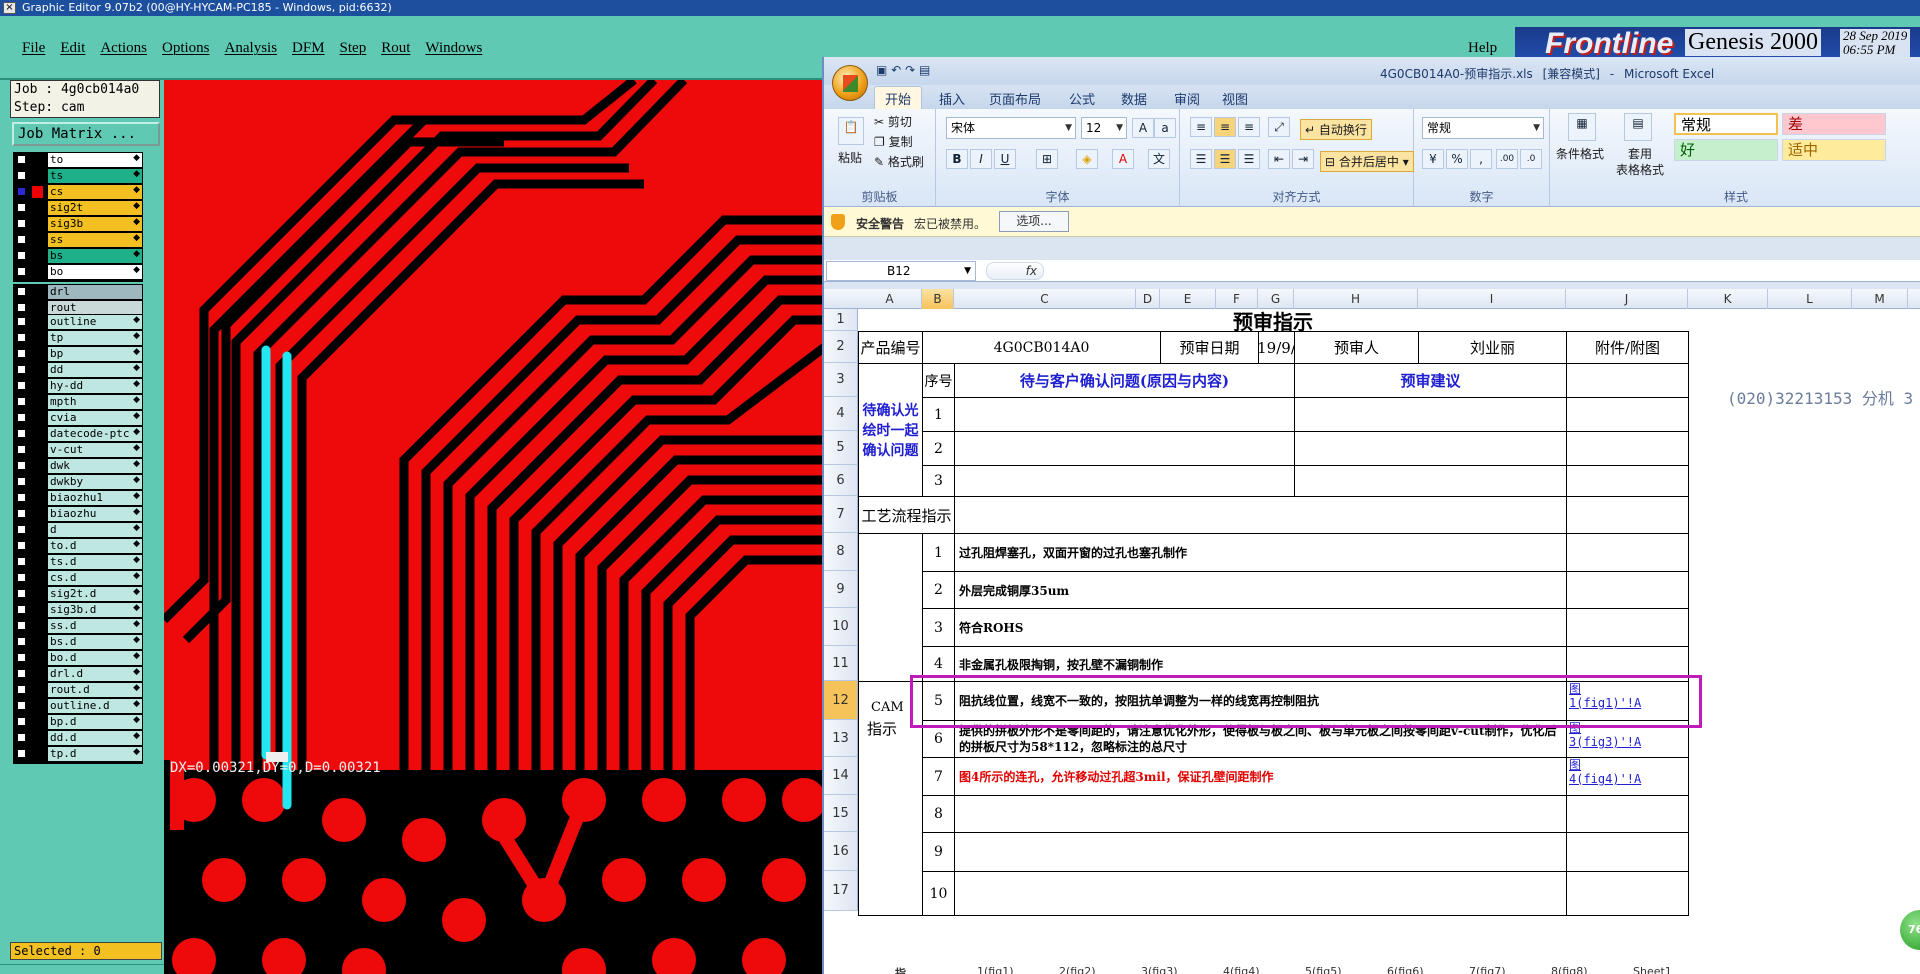  What do you see at coordinates (1148, 299) in the screenshot?
I see `column-header-D: D` at bounding box center [1148, 299].